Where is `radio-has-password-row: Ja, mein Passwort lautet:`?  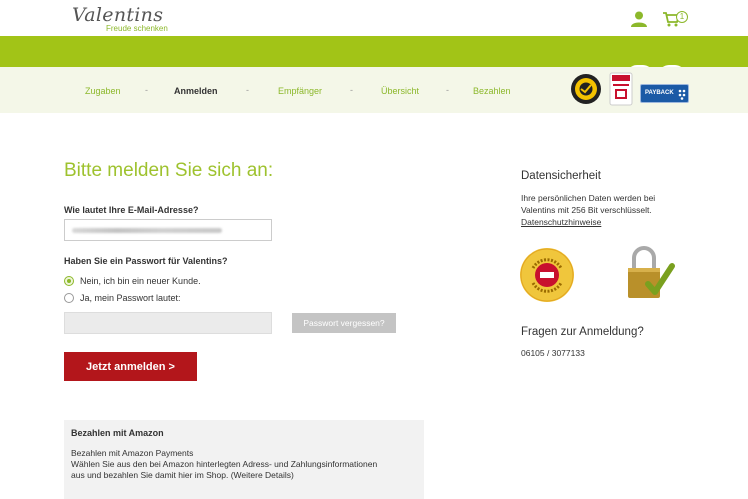
radio-has-password-row: Ja, mein Passwort lautet: is located at coordinates (122, 298).